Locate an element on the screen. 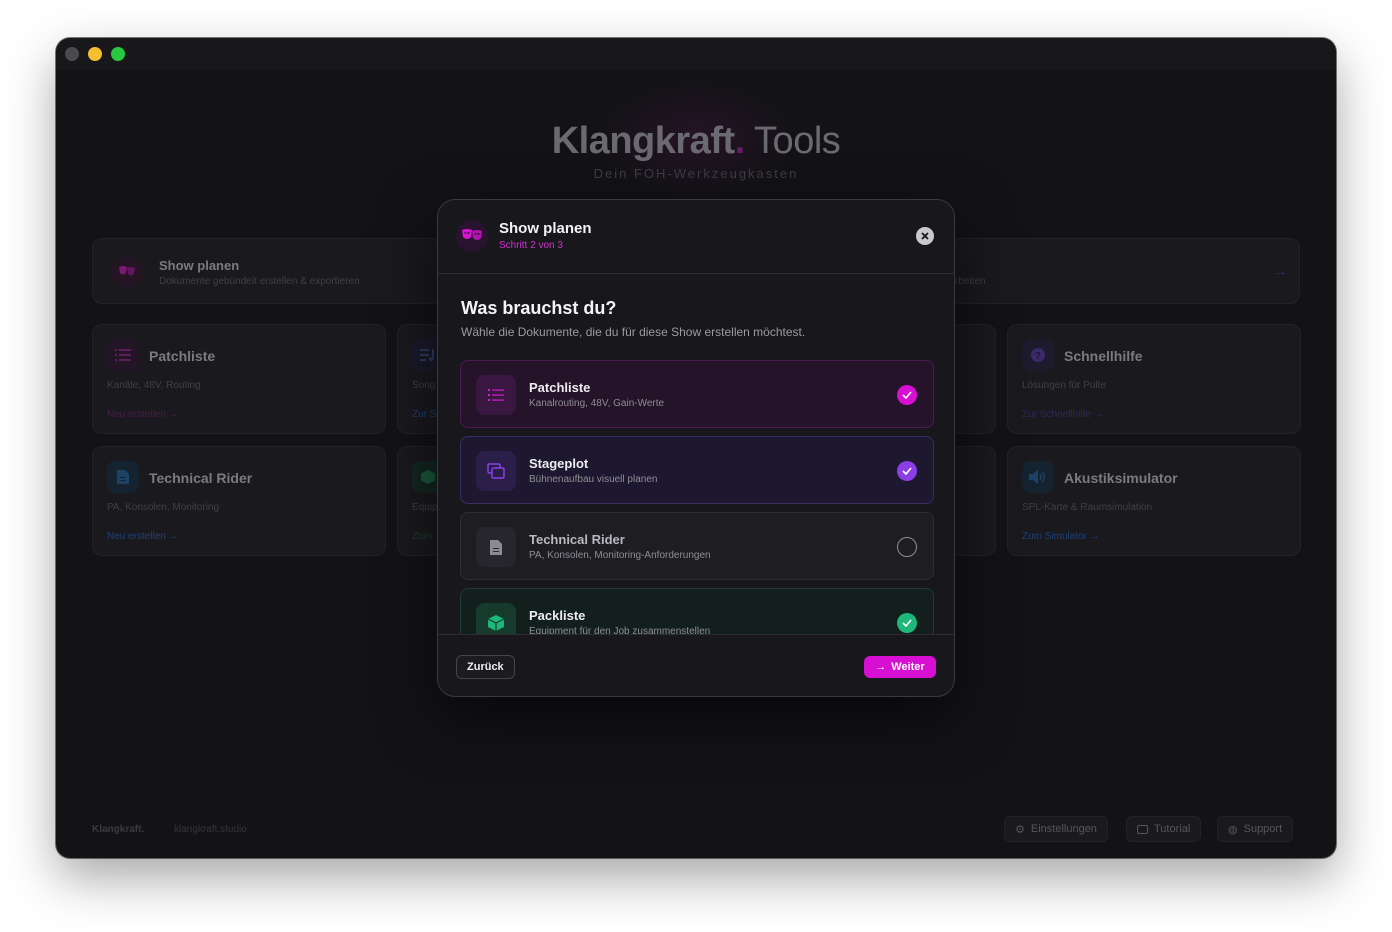 Image resolution: width=1392 pixels, height=932 pixels. option-title: Packliste is located at coordinates (557, 615).